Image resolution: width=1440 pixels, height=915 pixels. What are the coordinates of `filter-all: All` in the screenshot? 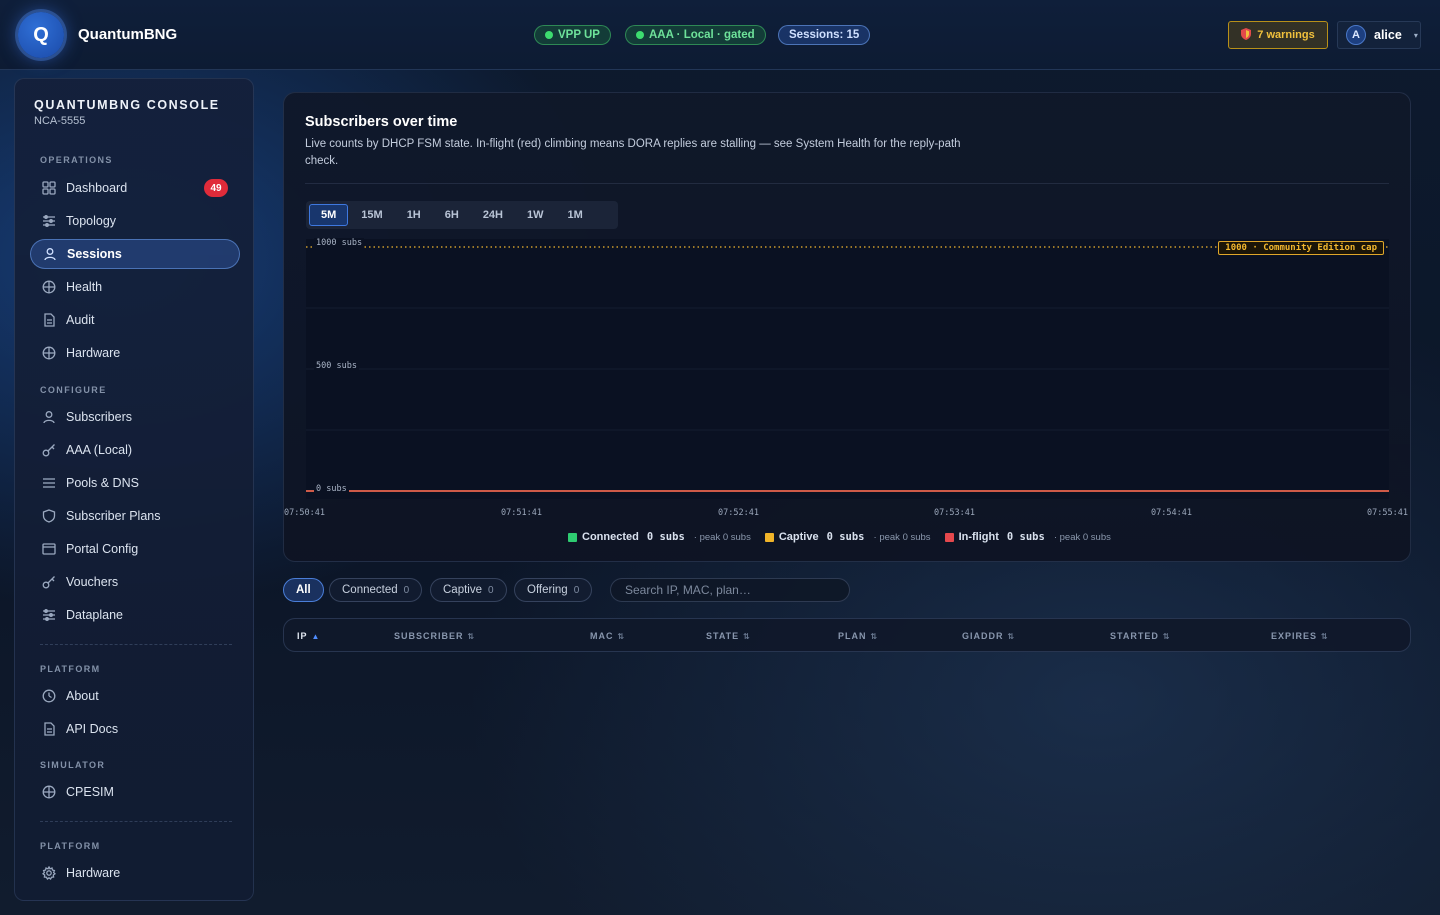 It's located at (303, 590).